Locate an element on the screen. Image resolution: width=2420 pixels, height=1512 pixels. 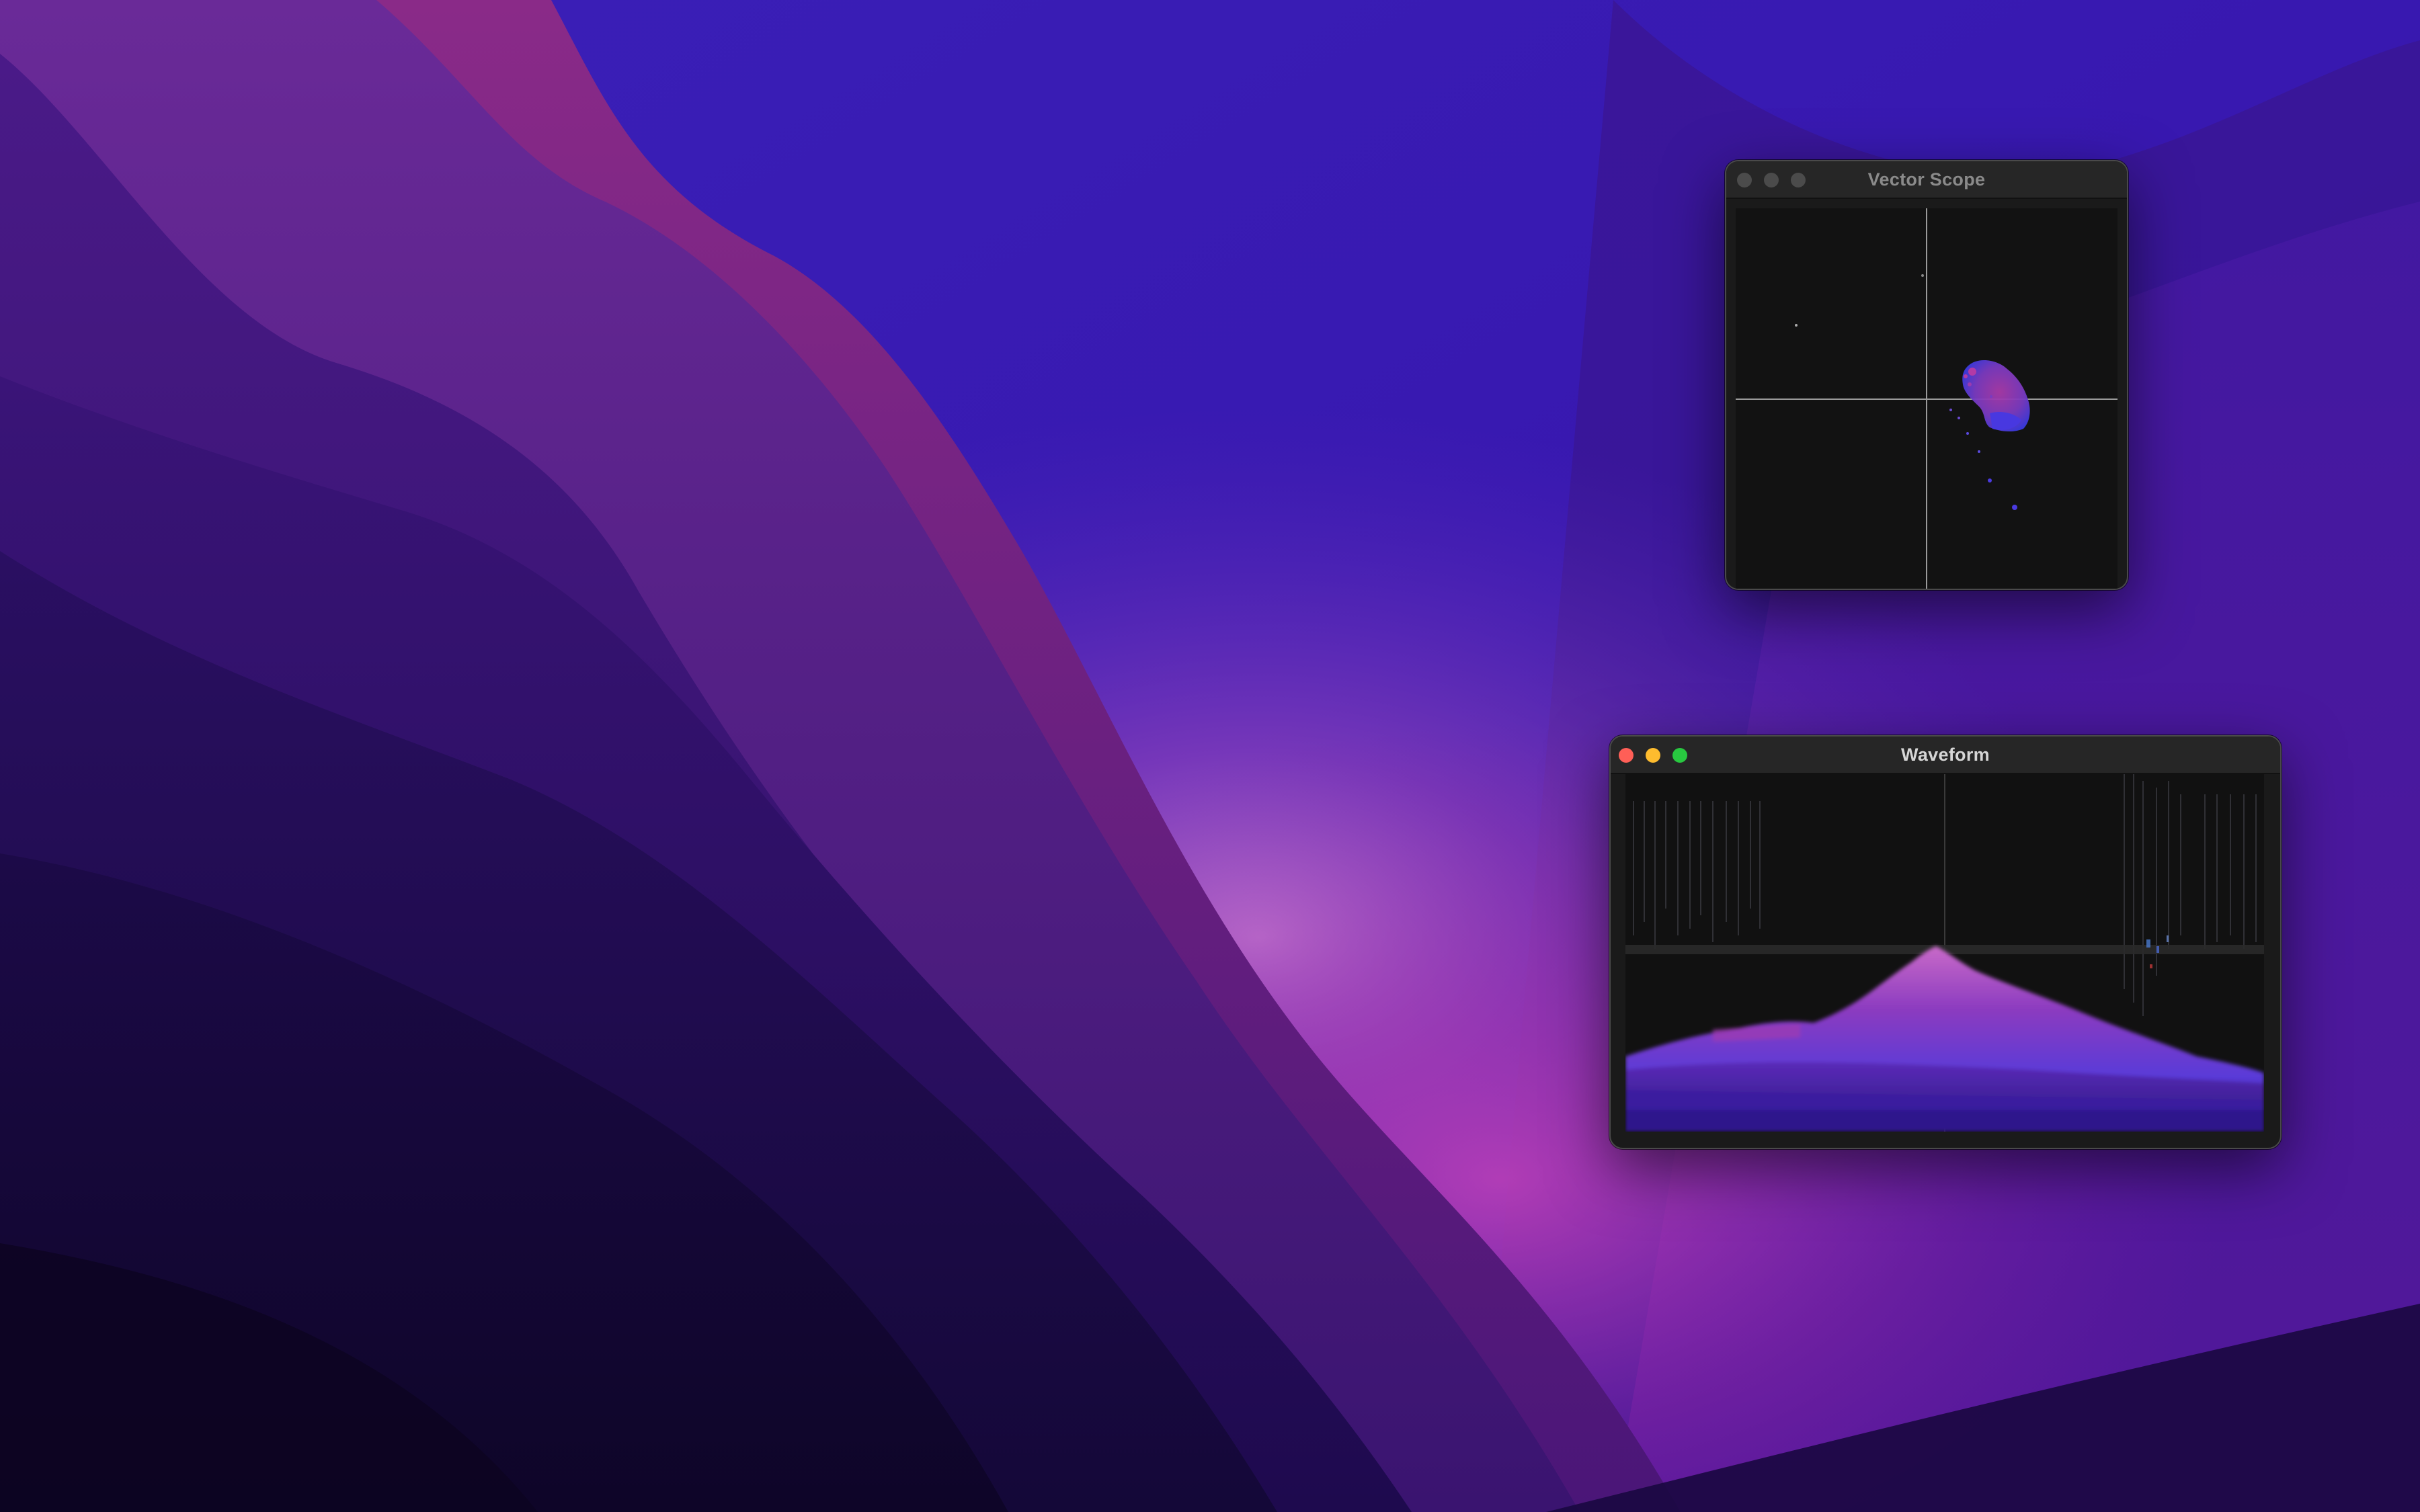
window-title: Waveform is located at coordinates (1945, 755).